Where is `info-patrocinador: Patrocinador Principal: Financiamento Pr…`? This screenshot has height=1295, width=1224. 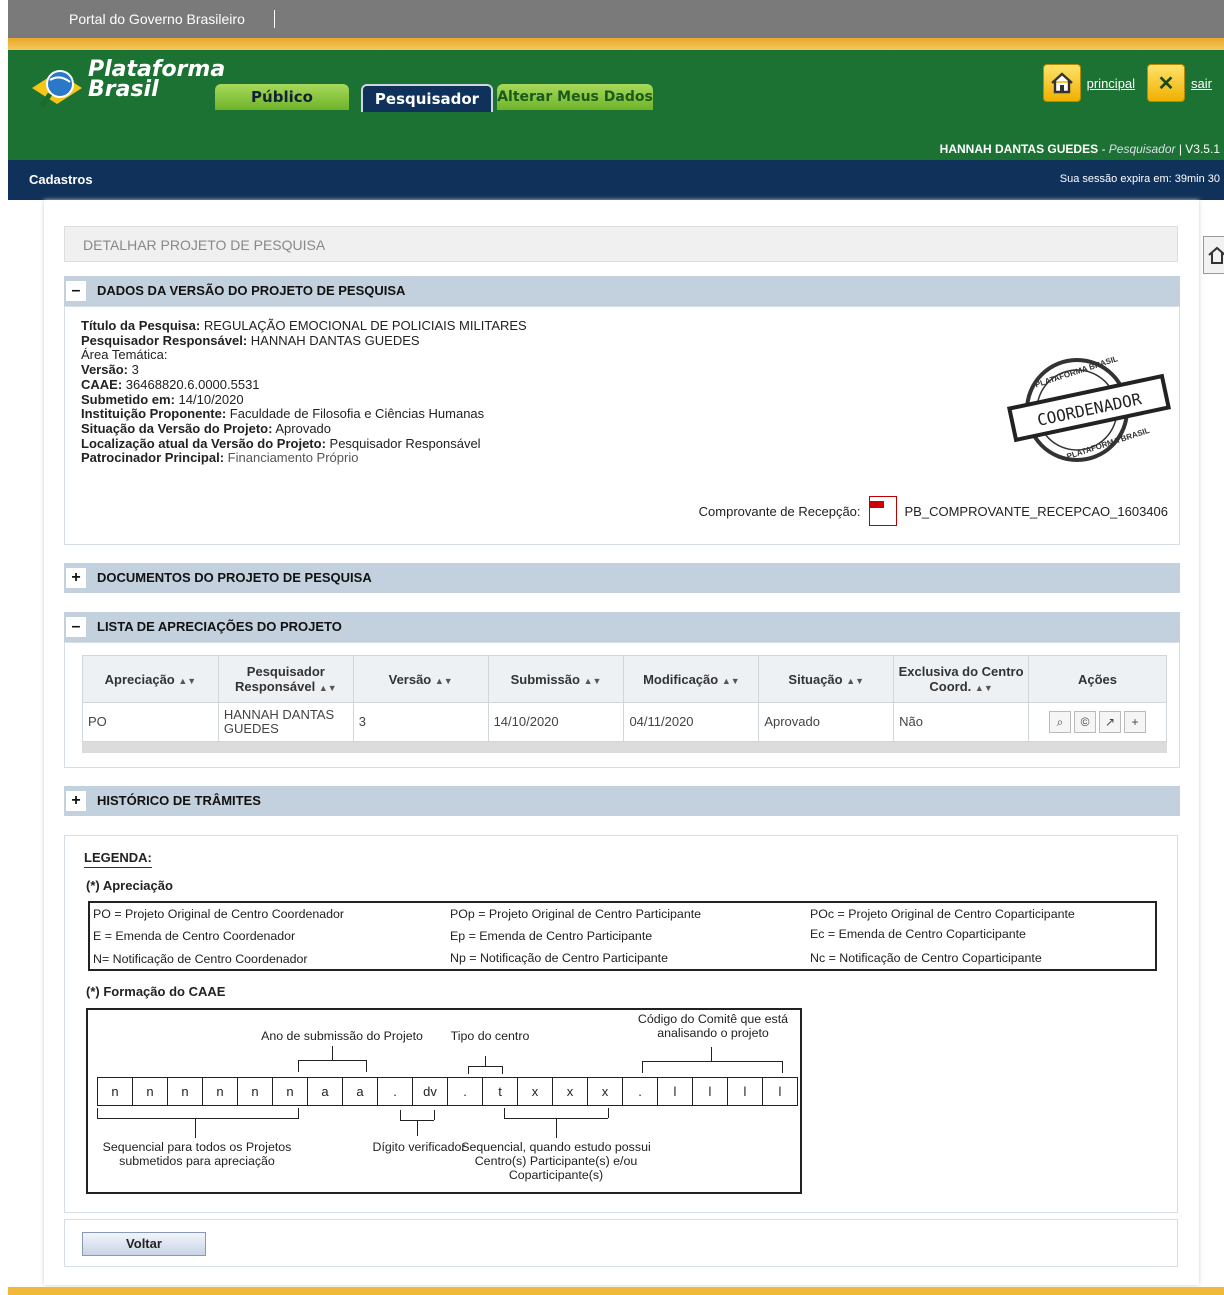 info-patrocinador: Patrocinador Principal: Financiamento Pr… is located at coordinates (220, 458).